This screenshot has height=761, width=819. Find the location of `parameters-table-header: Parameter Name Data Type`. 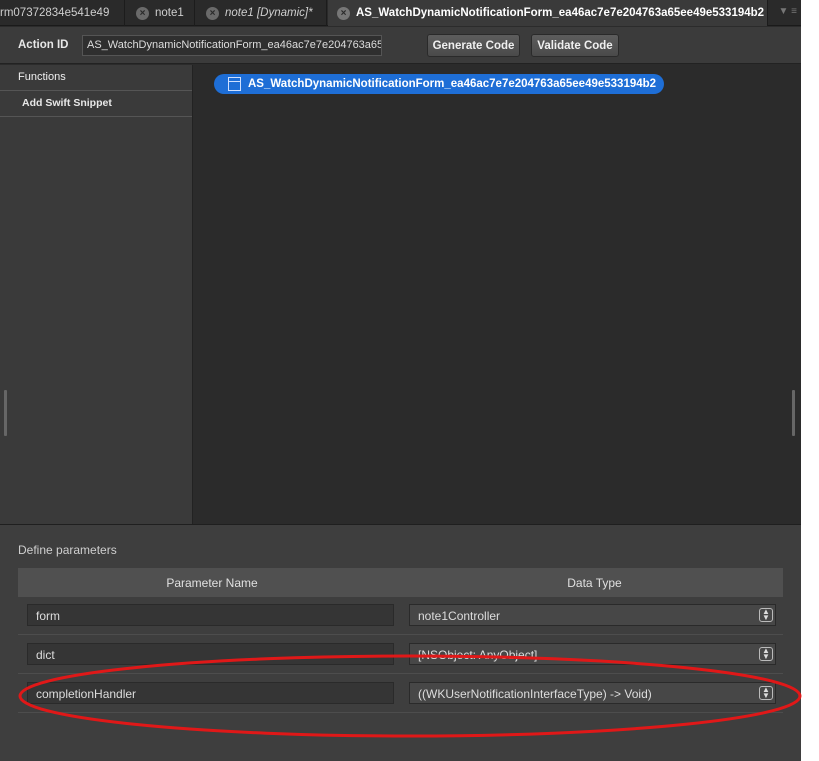

parameters-table-header: Parameter Name Data Type is located at coordinates (400, 582).